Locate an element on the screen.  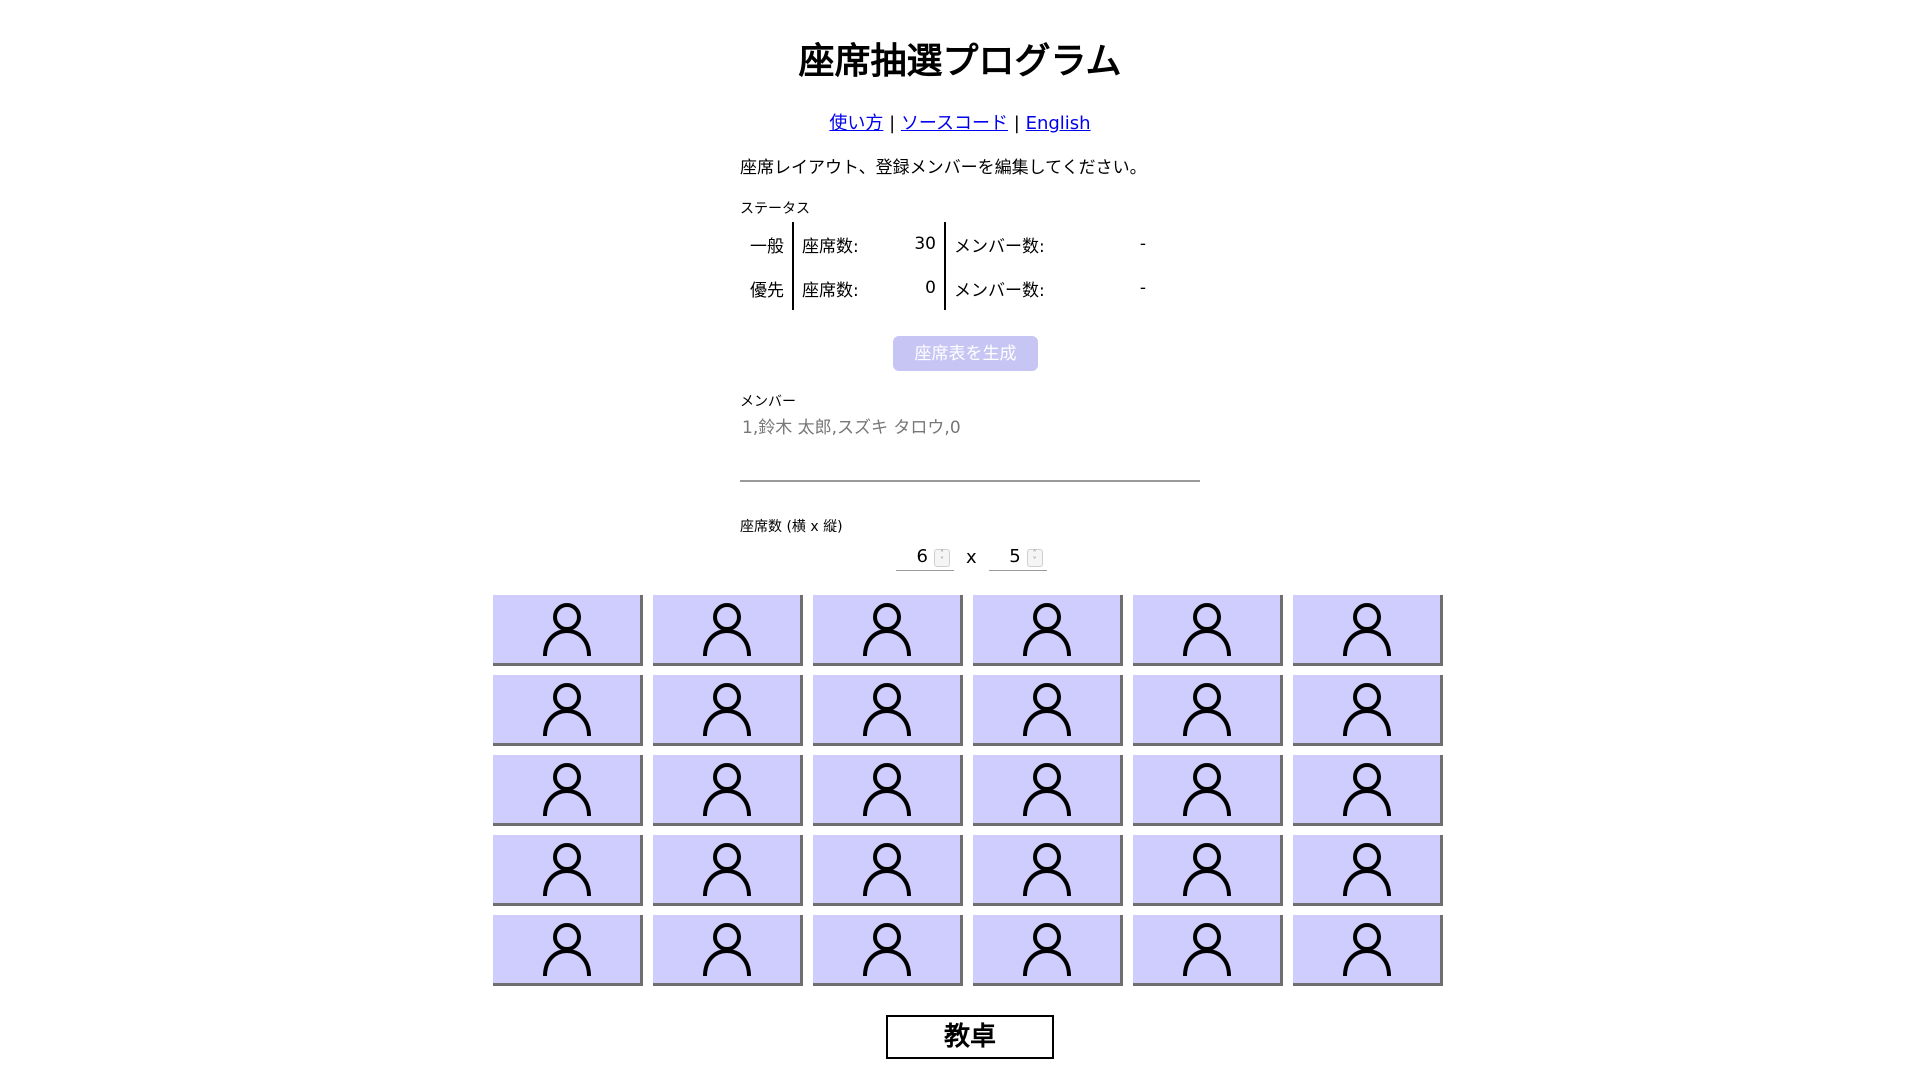
source-code-link: ソースコード is located at coordinates (954, 123).